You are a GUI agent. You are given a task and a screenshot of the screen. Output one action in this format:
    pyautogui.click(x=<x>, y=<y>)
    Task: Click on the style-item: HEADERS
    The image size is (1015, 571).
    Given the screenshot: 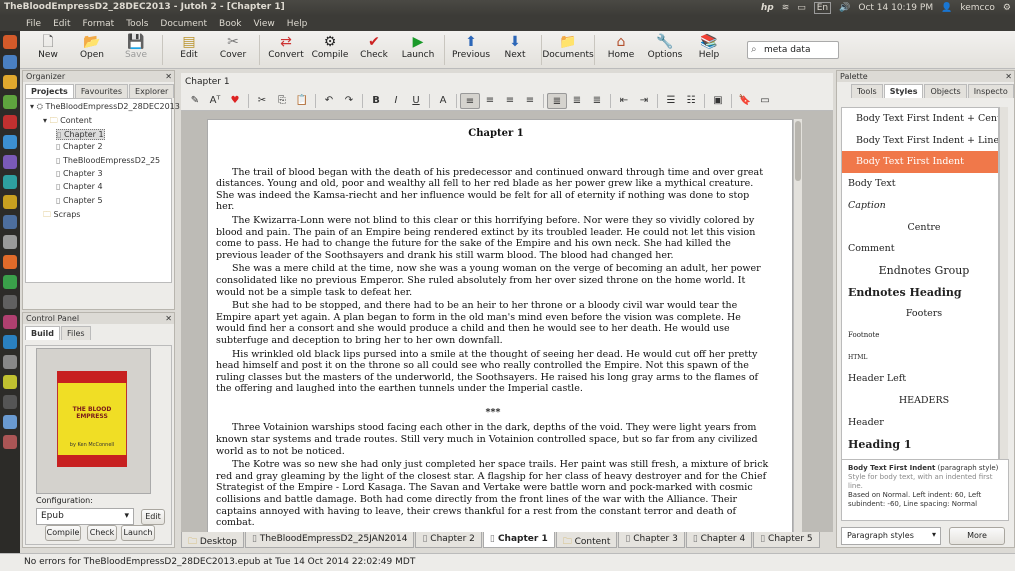 What is the action you would take?
    pyautogui.click(x=920, y=401)
    